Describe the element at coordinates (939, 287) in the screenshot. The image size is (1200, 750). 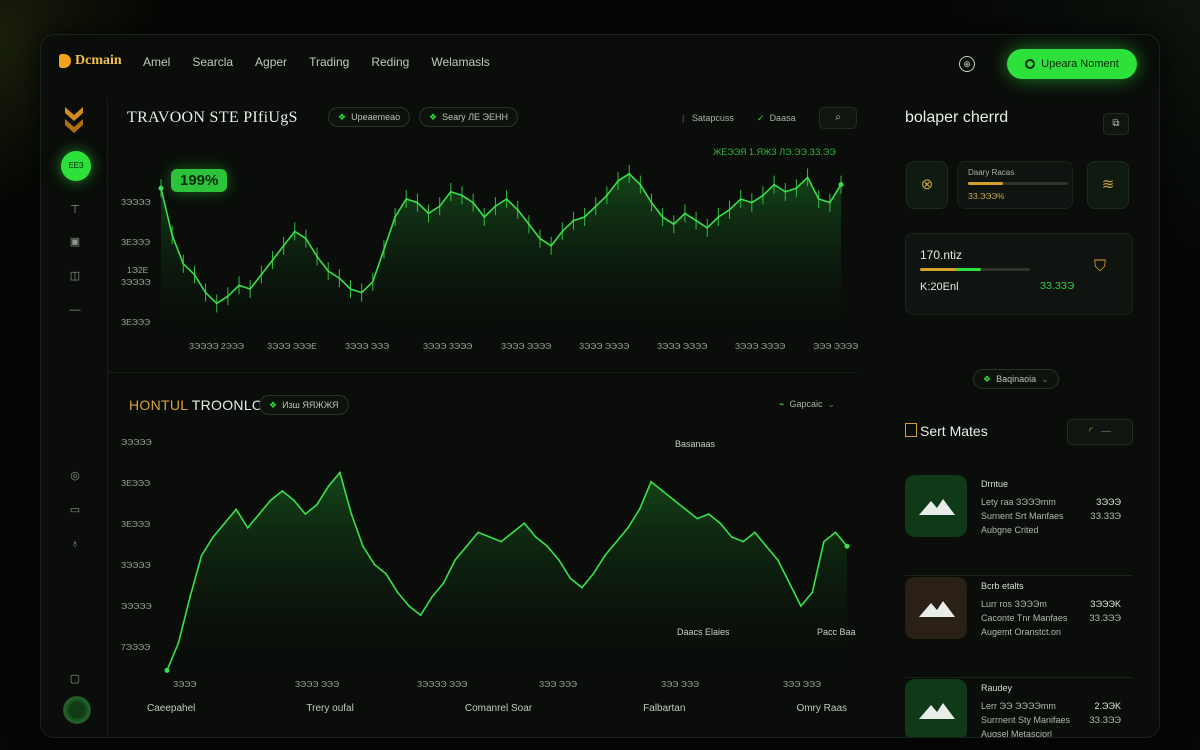
I see `progress-card-sub: K:20Enl` at that location.